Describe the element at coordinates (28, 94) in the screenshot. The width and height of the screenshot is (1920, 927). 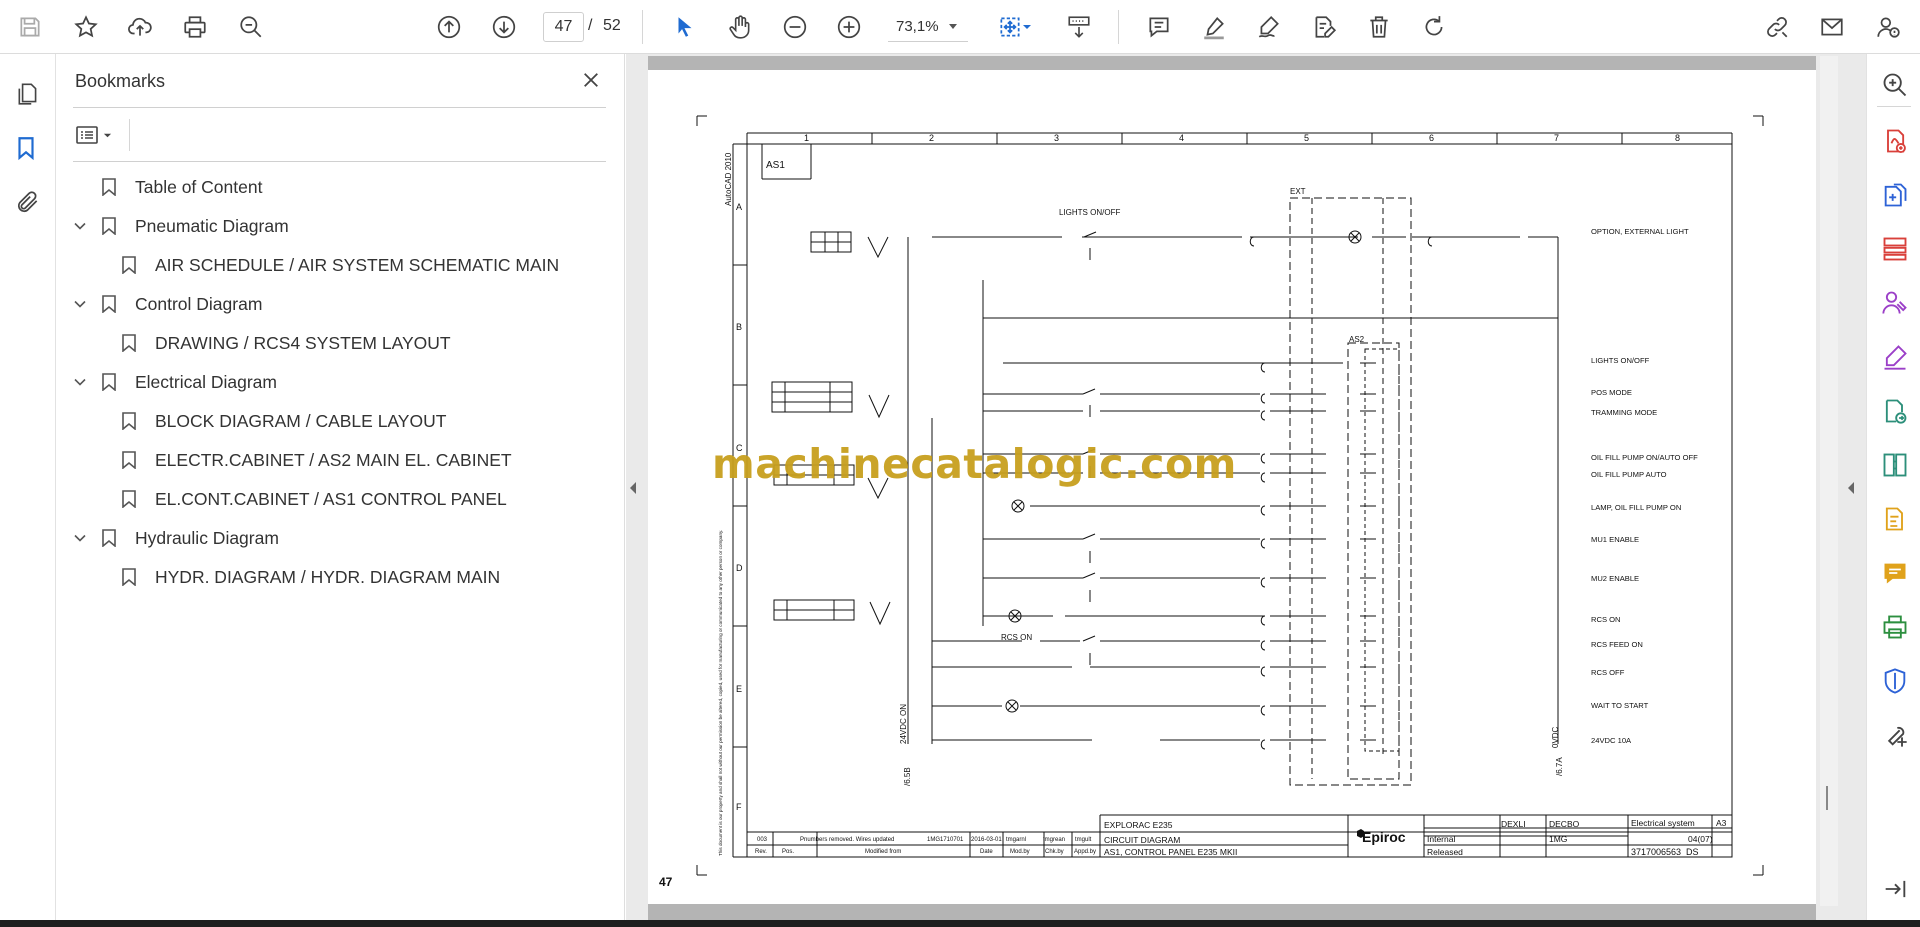
I see `page-thumbnails-icon` at that location.